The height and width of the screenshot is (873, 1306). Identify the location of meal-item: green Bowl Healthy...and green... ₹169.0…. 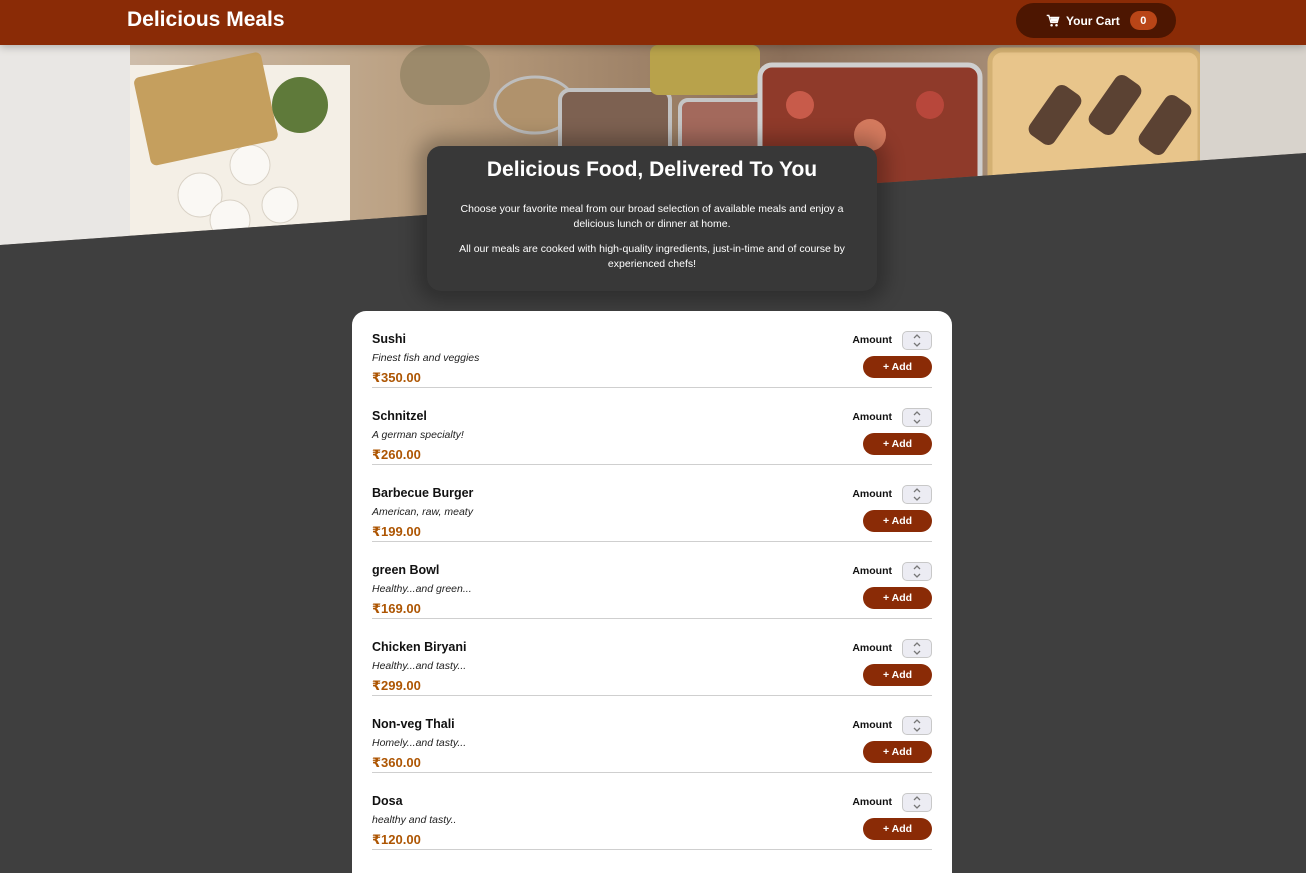
(652, 580).